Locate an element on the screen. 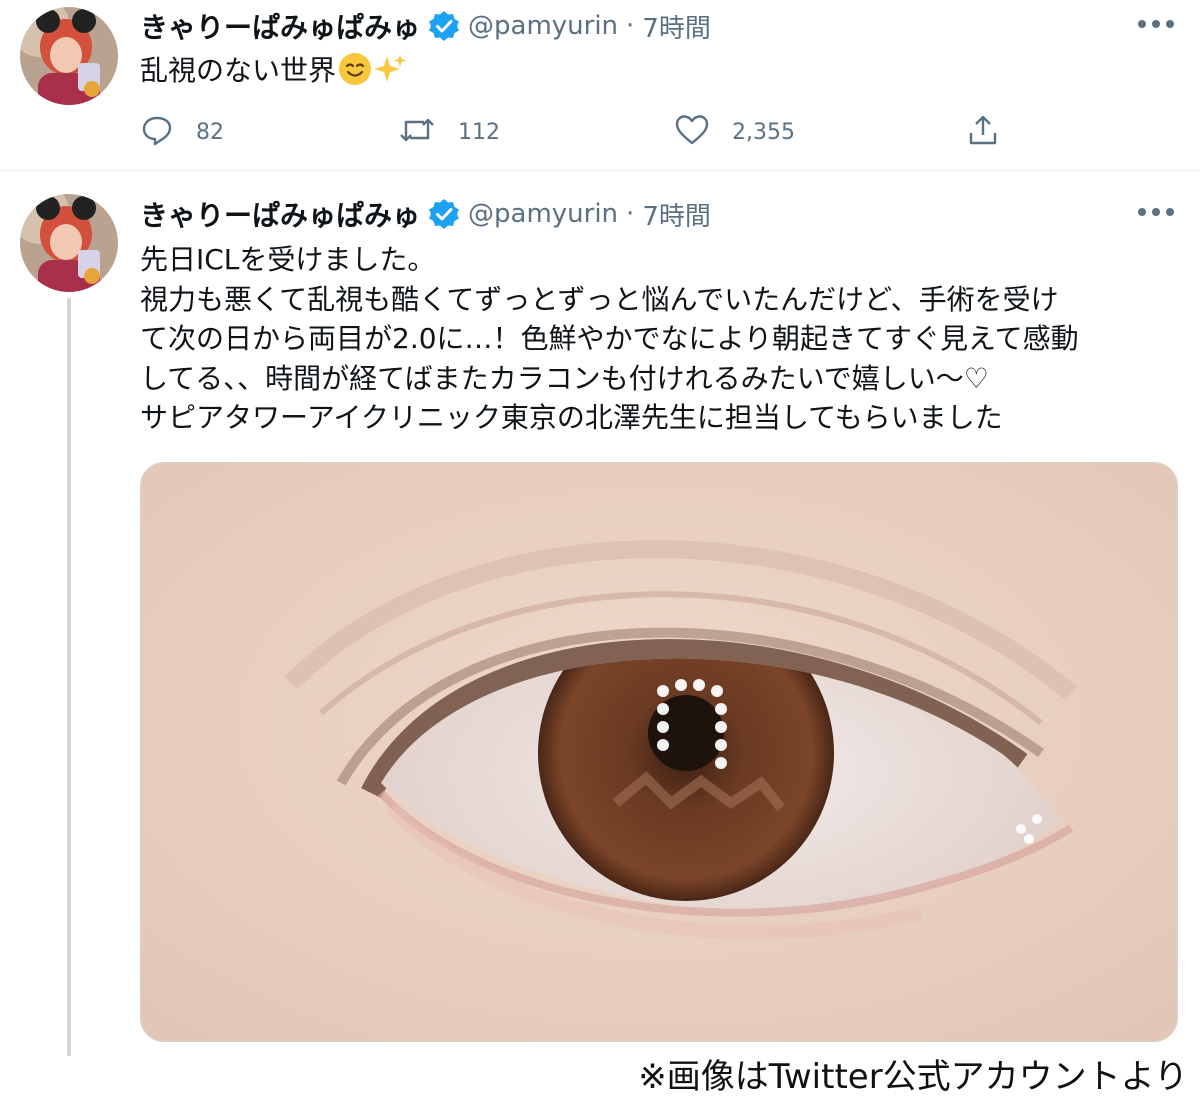 The image size is (1200, 1104). reply-button: 82 is located at coordinates (182, 132).